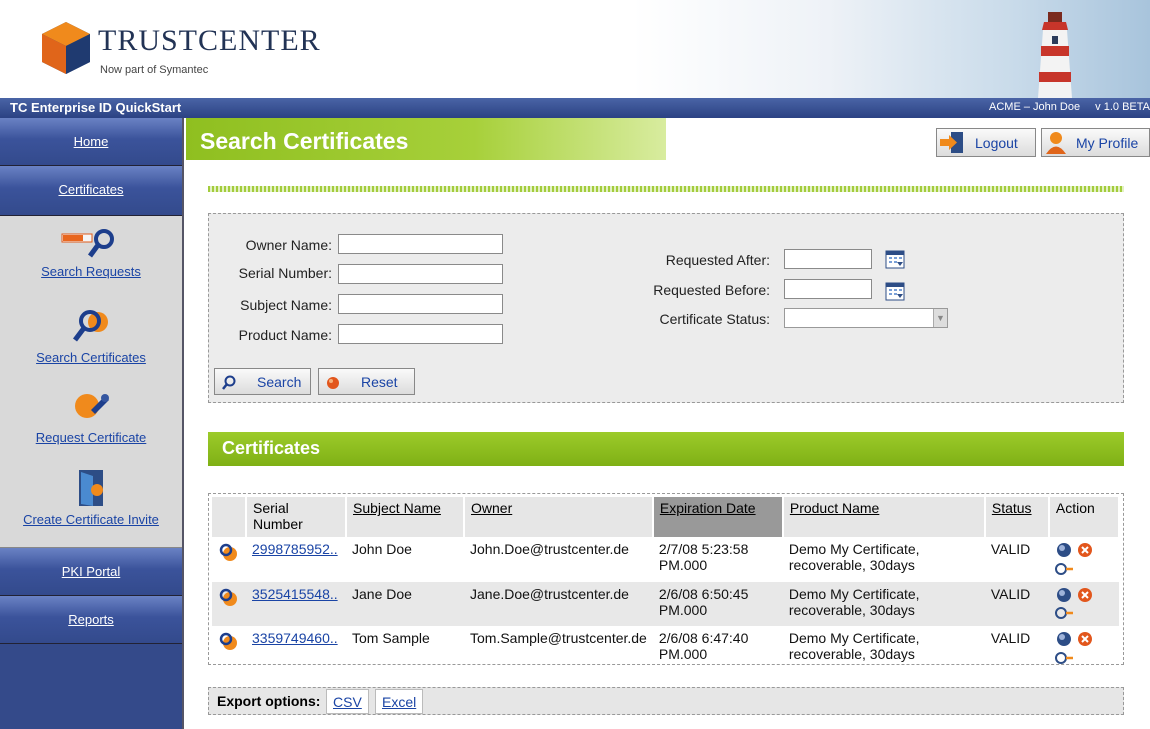 The width and height of the screenshot is (1150, 729). What do you see at coordinates (91, 191) in the screenshot?
I see `sidebar-item-certificates: Certificates` at bounding box center [91, 191].